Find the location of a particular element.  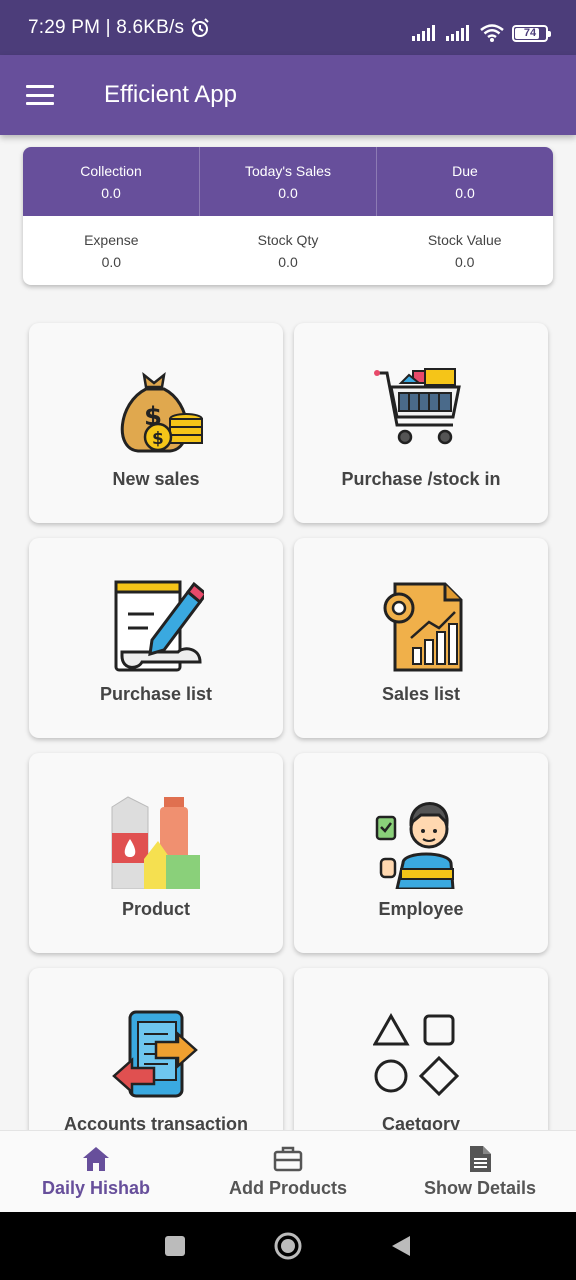

summary-label: Today's Sales is located at coordinates (288, 170).